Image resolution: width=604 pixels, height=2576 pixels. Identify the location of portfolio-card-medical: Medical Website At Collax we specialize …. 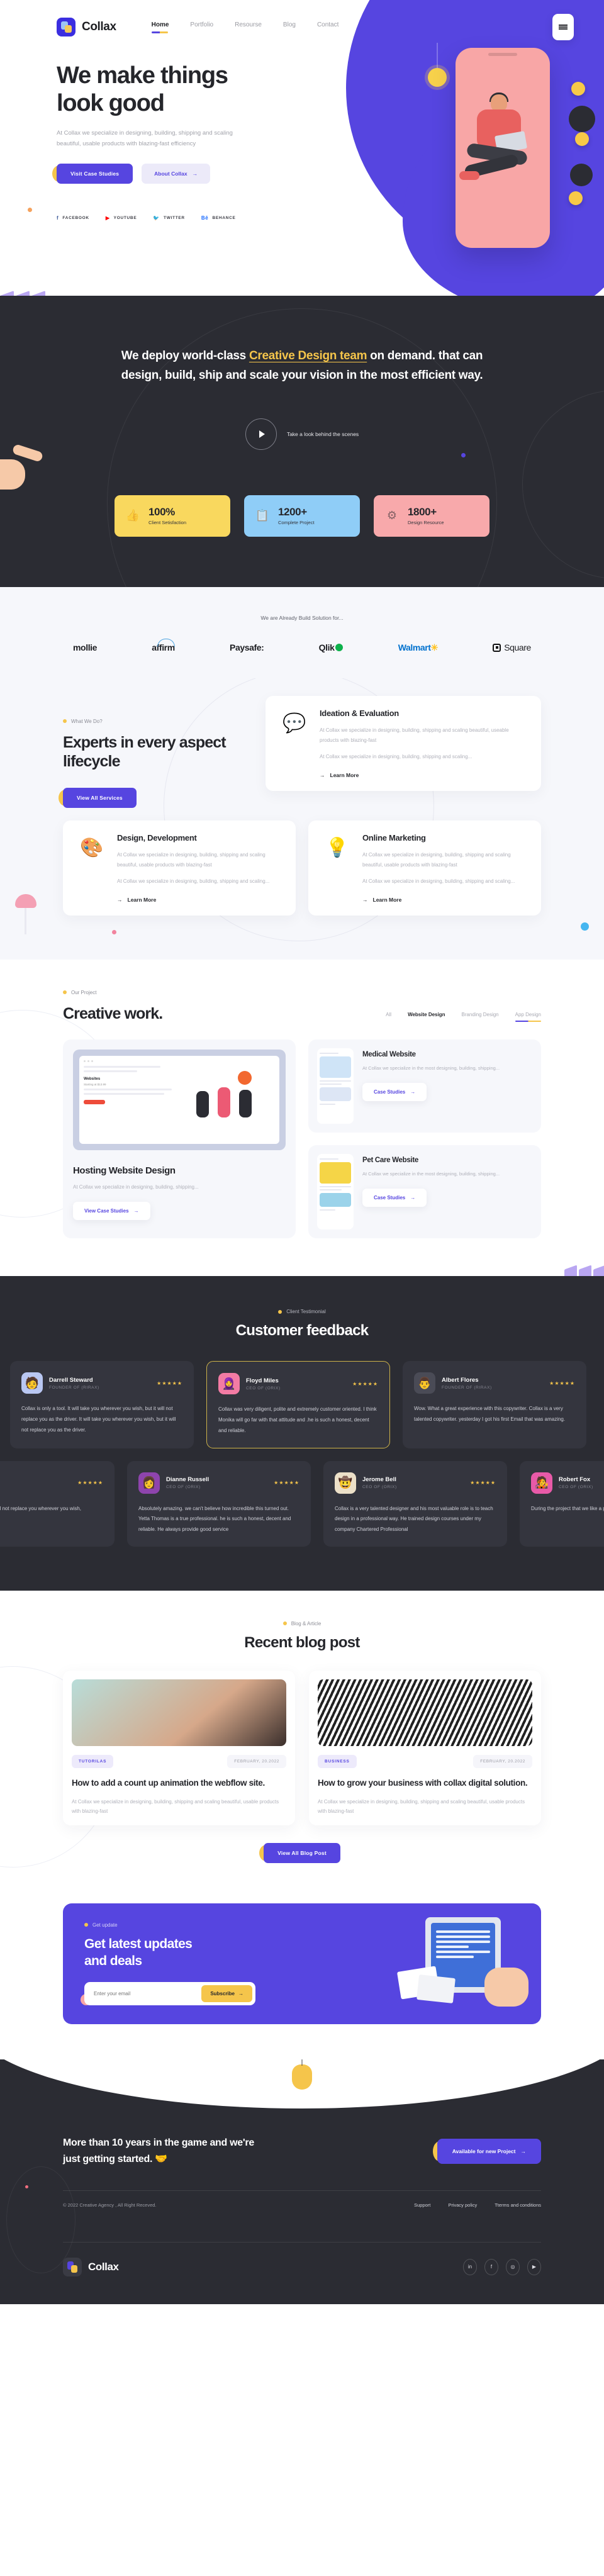
(424, 1086).